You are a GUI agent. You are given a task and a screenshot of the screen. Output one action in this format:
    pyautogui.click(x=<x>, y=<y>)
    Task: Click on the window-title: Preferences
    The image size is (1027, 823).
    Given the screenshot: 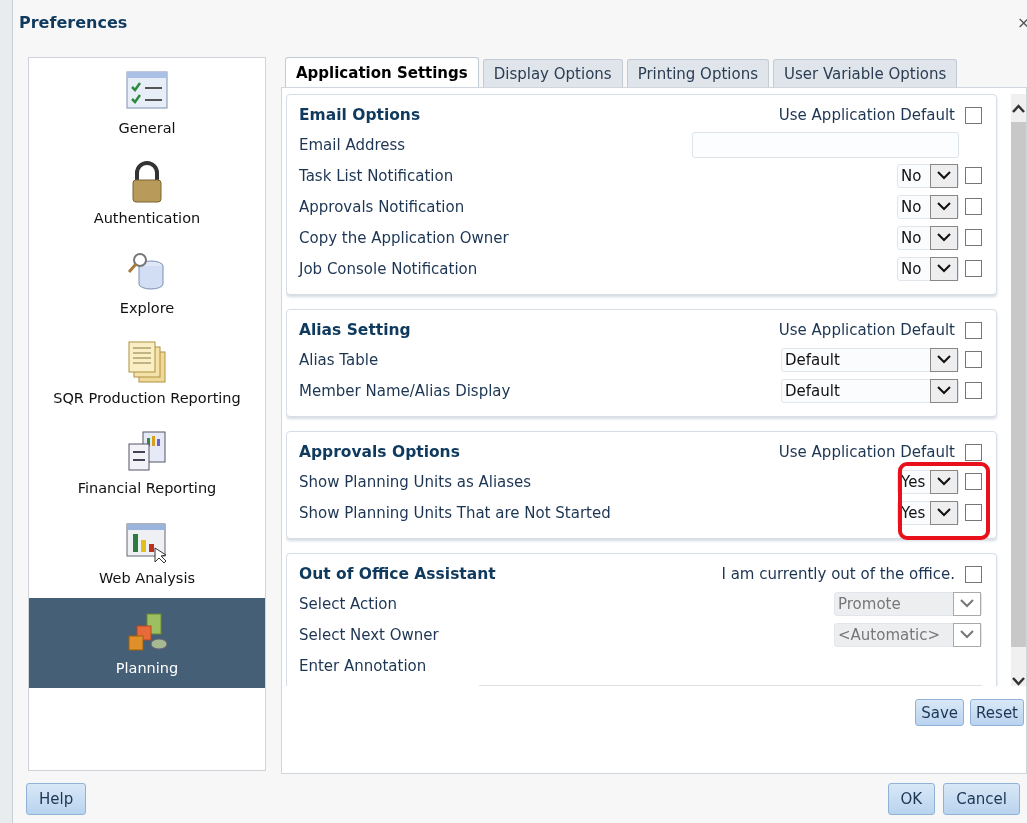 What is the action you would take?
    pyautogui.click(x=73, y=22)
    